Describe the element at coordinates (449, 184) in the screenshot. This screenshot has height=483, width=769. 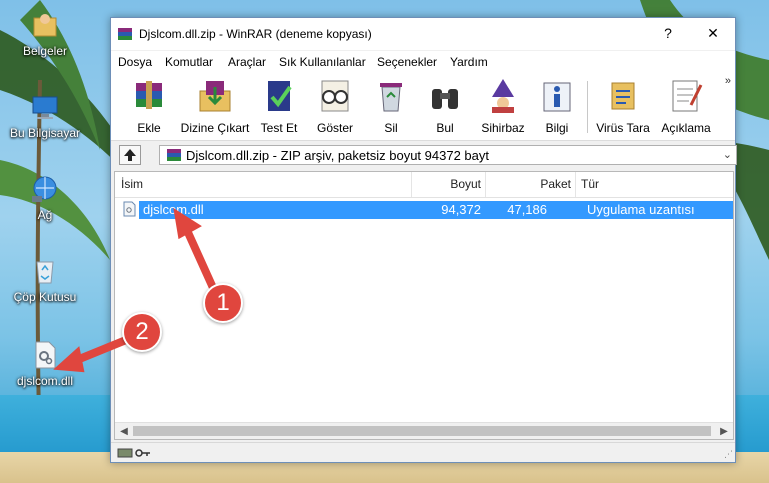
I see `column-size: Boyut` at that location.